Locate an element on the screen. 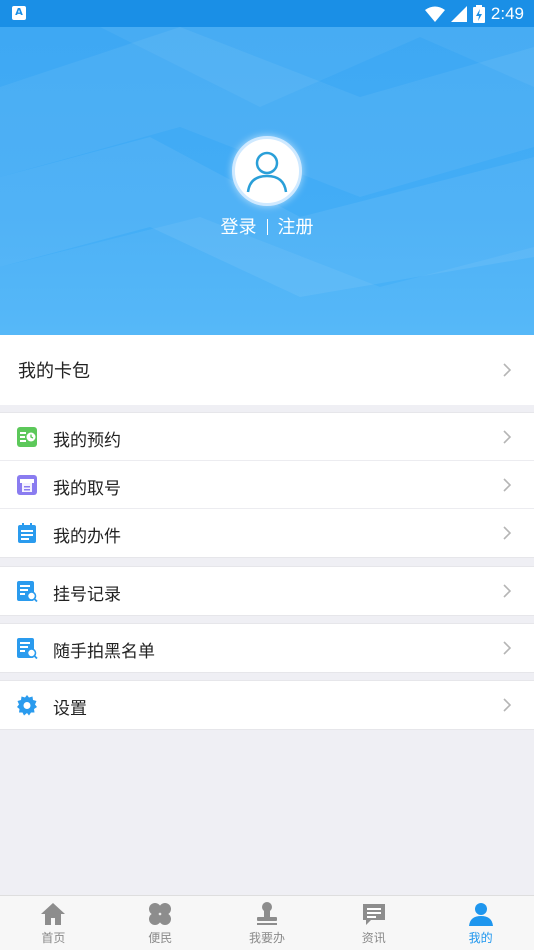 This screenshot has width=534, height=950. tab-label: 我的 is located at coordinates (480, 938).